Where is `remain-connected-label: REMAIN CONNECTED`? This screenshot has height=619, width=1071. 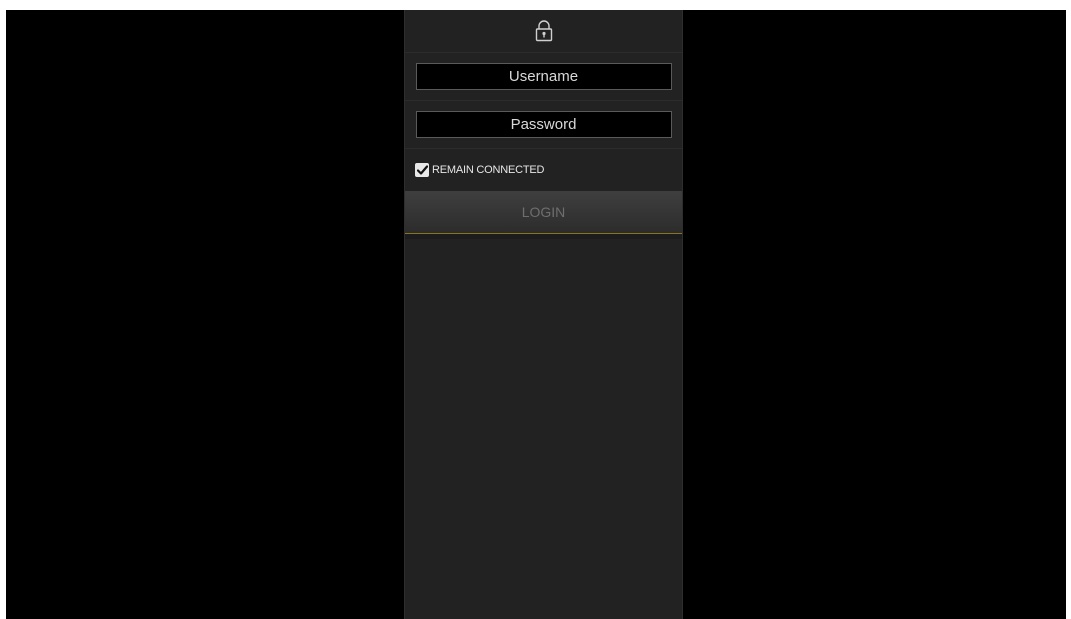
remain-connected-label: REMAIN CONNECTED is located at coordinates (488, 170).